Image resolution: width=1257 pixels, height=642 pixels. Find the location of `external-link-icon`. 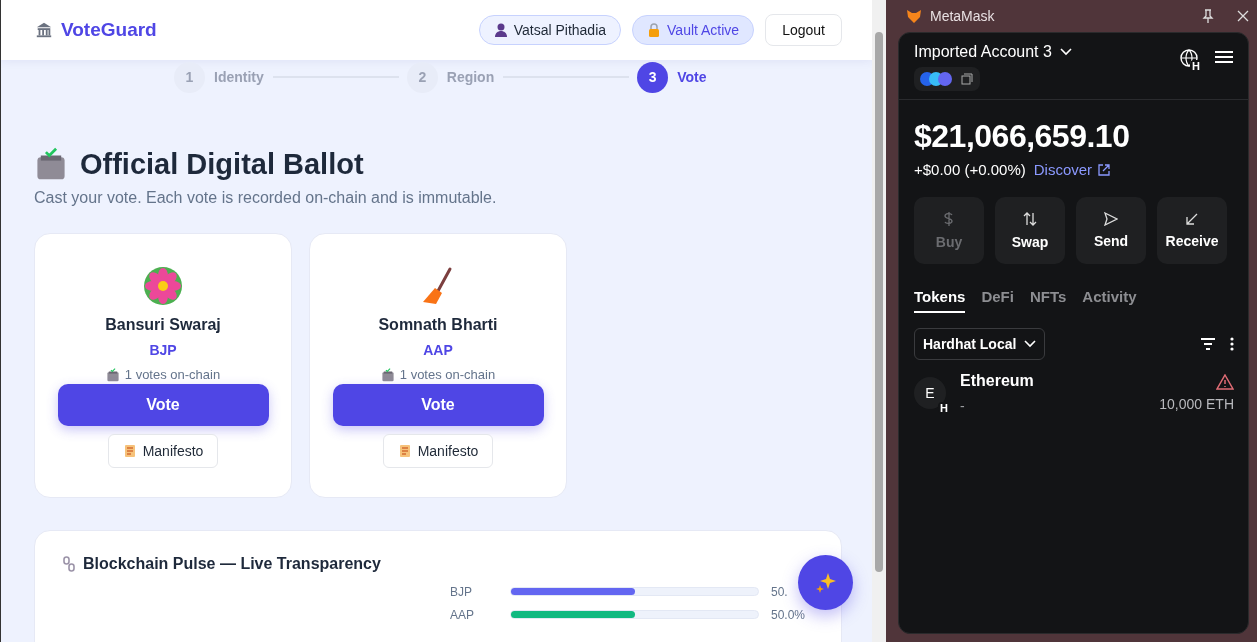

external-link-icon is located at coordinates (1104, 169).